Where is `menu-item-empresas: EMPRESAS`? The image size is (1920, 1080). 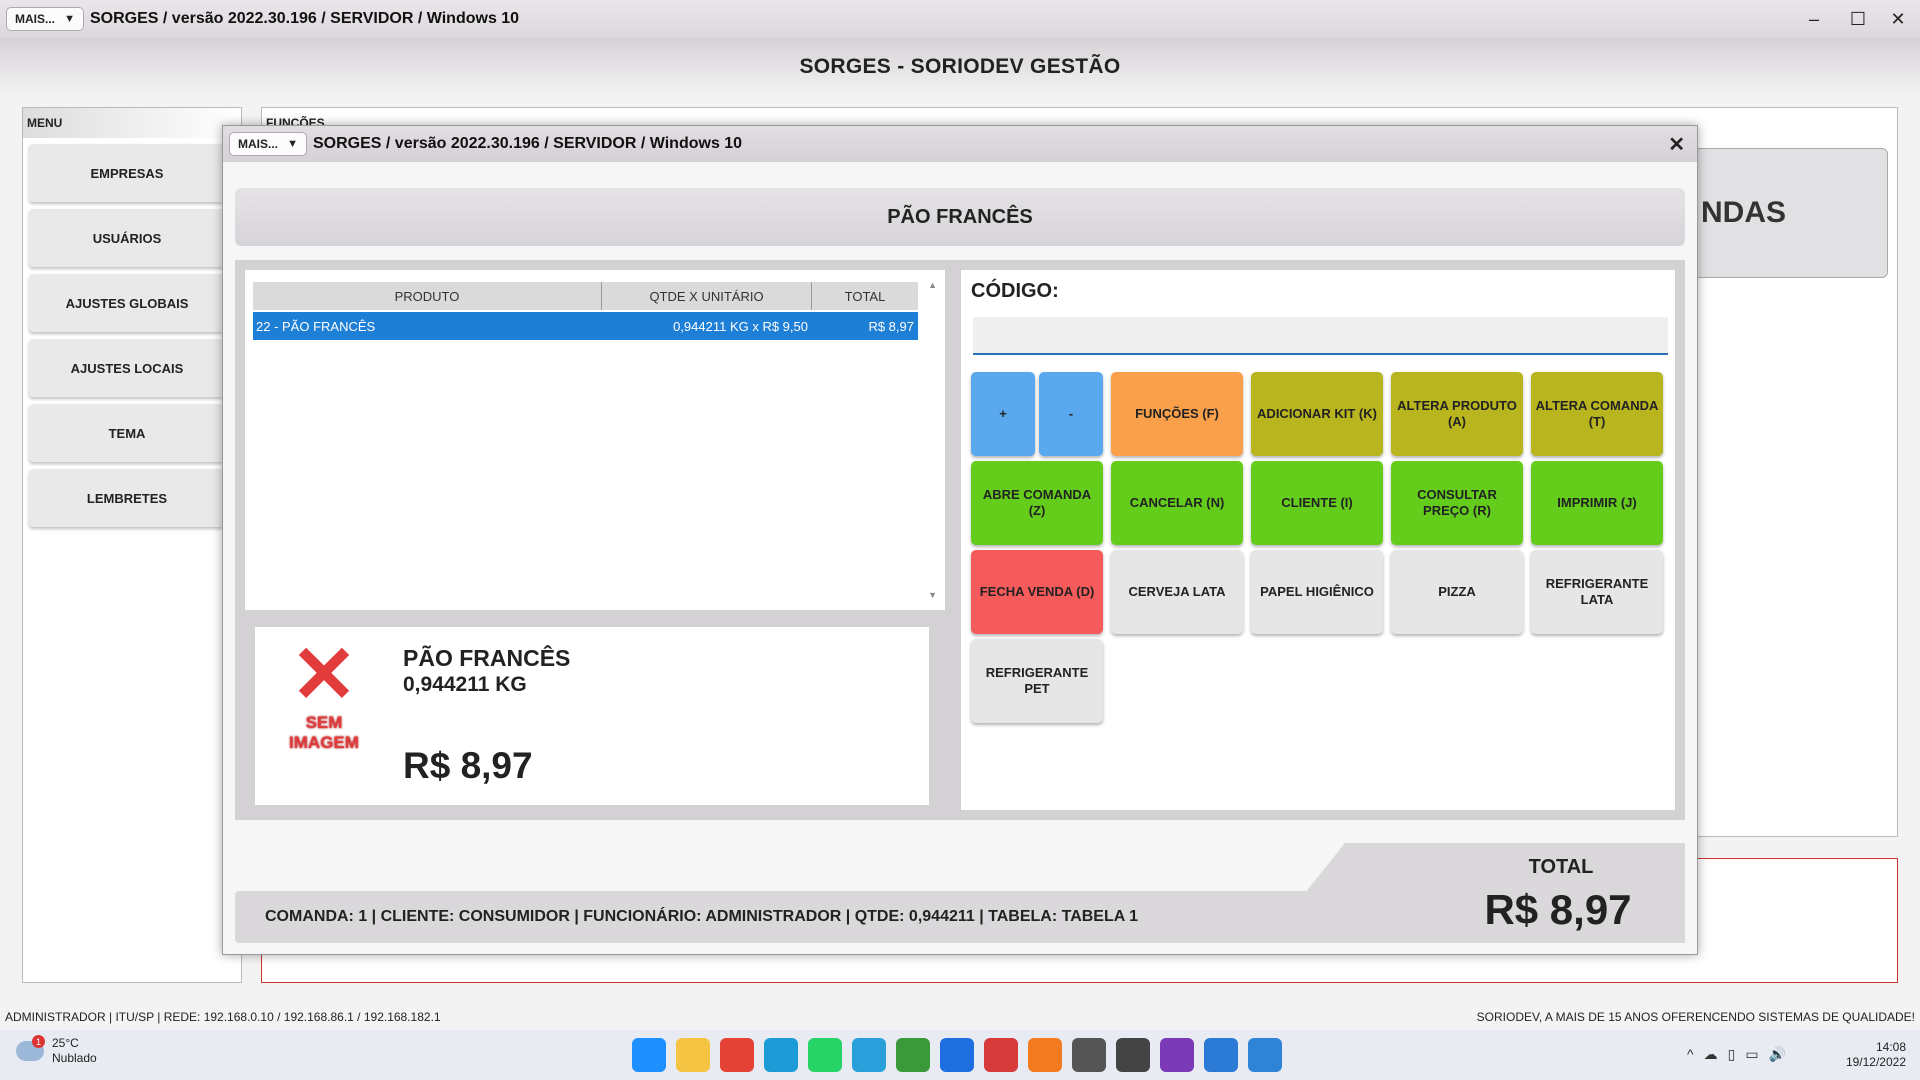 menu-item-empresas: EMPRESAS is located at coordinates (127, 173).